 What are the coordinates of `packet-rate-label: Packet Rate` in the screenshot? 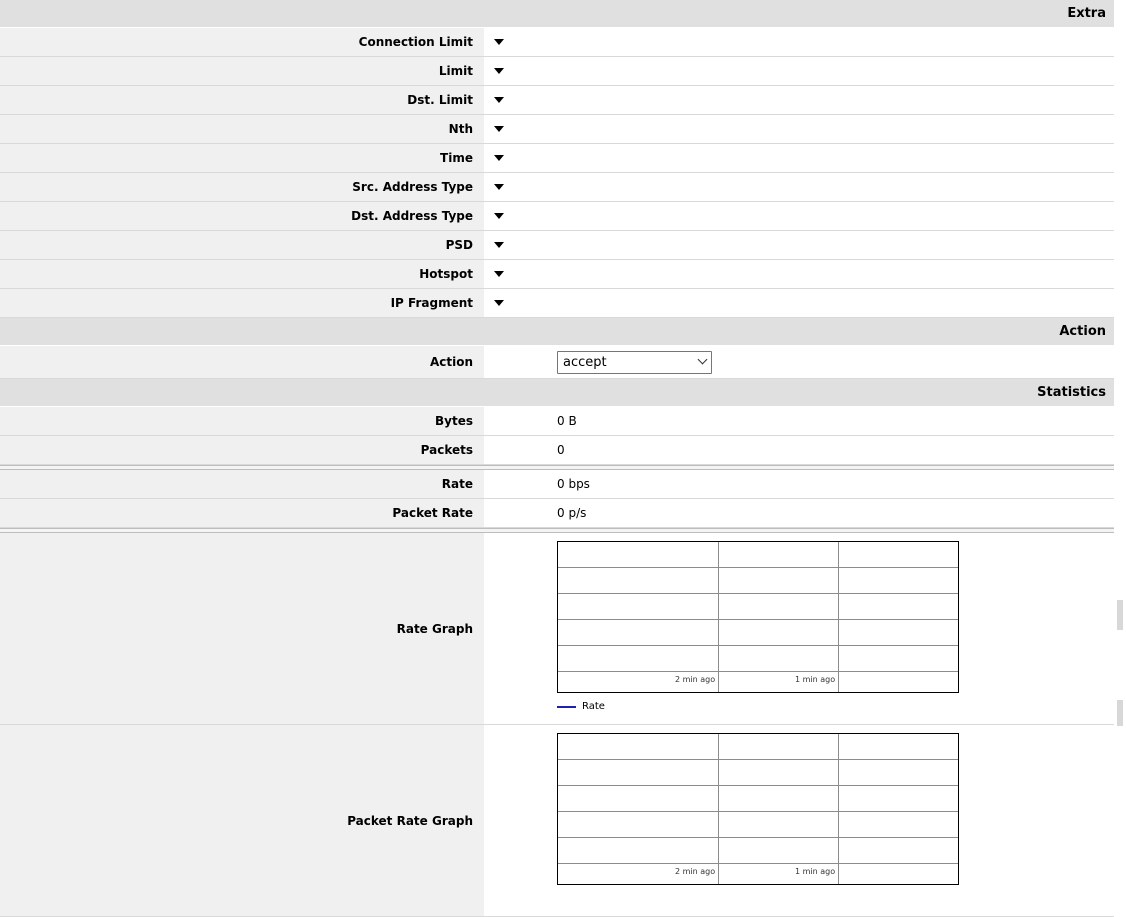 It's located at (242, 513).